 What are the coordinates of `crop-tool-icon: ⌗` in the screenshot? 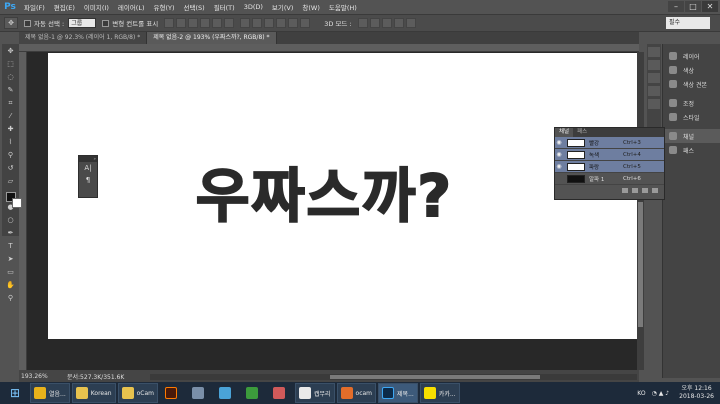 It's located at (10, 103).